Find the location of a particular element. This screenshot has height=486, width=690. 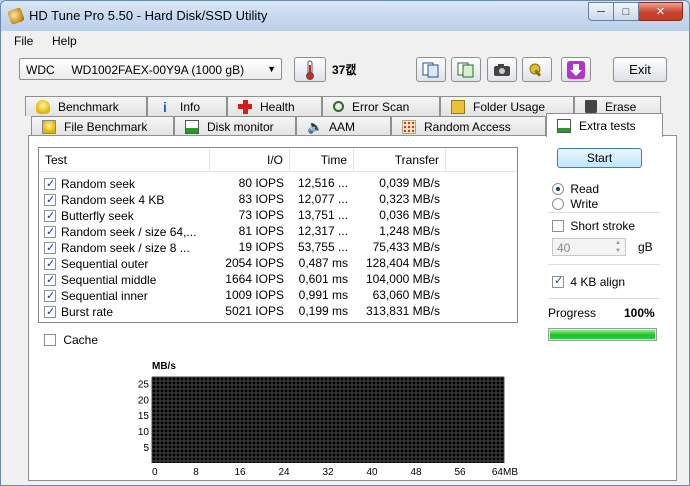

chart-x-tick-label: 64MB is located at coordinates (505, 472).